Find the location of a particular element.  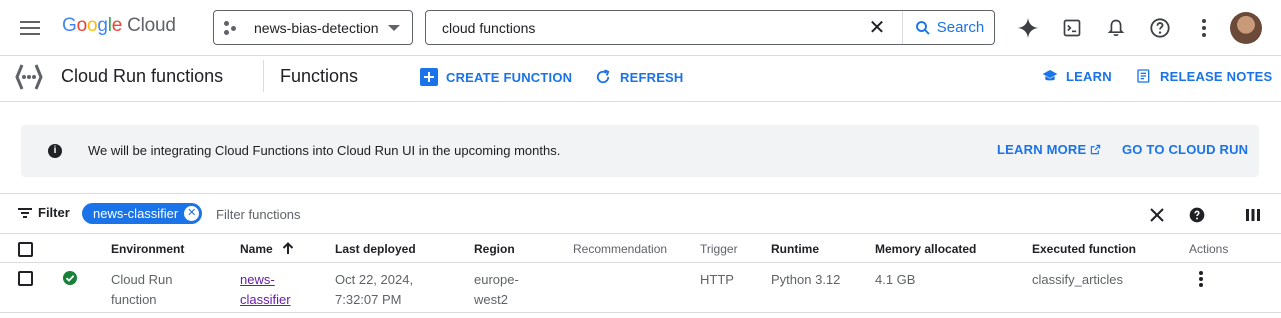

cell-executed-function: classify_articles is located at coordinates (1078, 279).